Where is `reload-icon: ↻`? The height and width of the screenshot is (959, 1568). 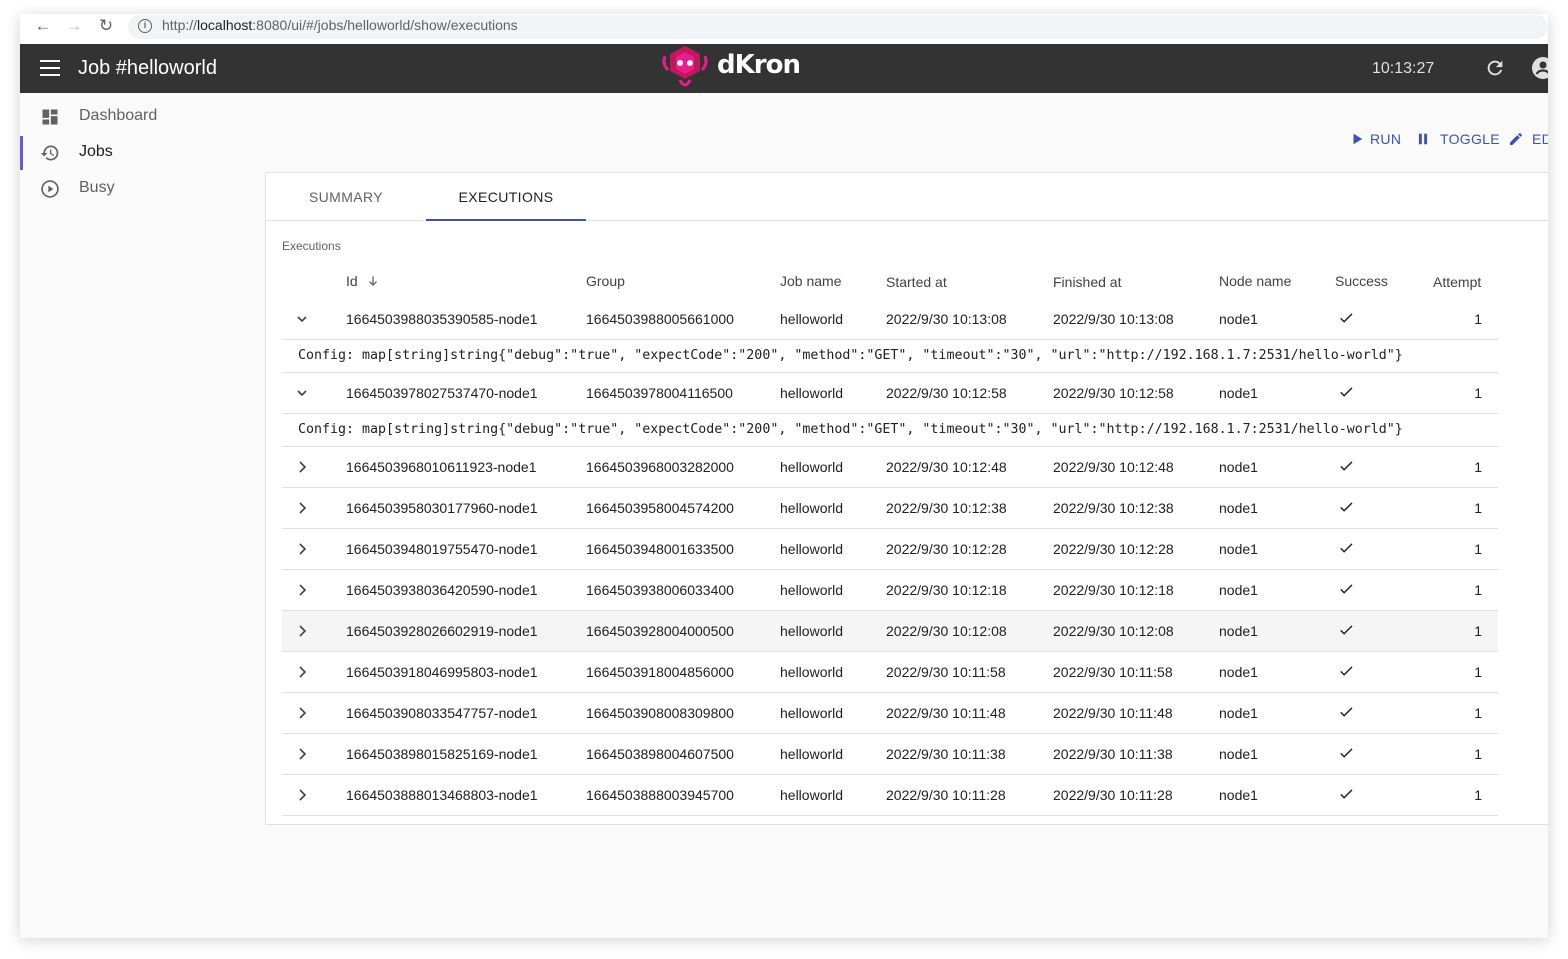
reload-icon: ↻ is located at coordinates (106, 26).